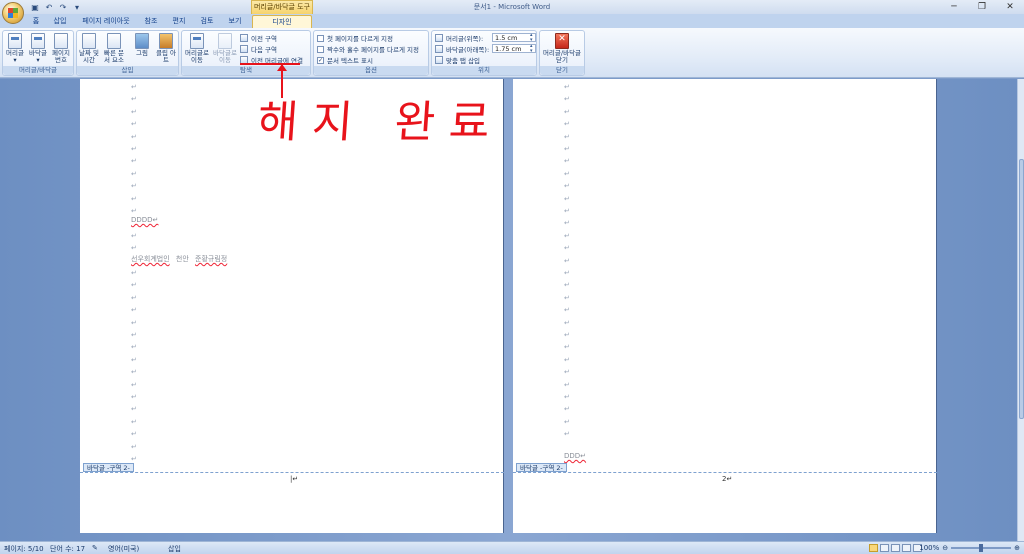 Image resolution: width=1024 pixels, height=554 pixels. Describe the element at coordinates (63, 7) in the screenshot. I see `redo-icon: ↷` at that location.